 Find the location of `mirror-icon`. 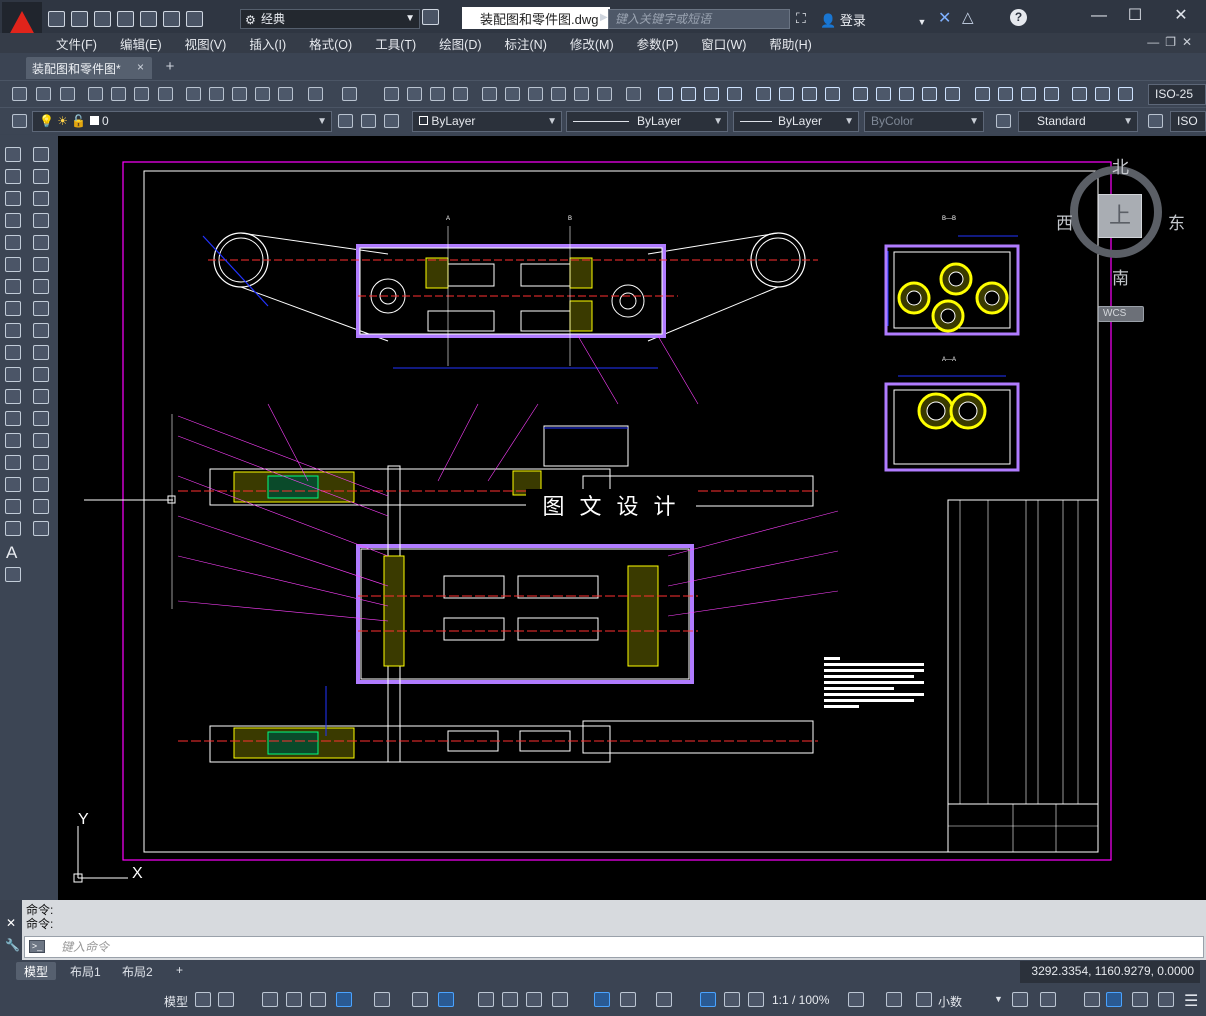

mirror-icon is located at coordinates (41, 198).